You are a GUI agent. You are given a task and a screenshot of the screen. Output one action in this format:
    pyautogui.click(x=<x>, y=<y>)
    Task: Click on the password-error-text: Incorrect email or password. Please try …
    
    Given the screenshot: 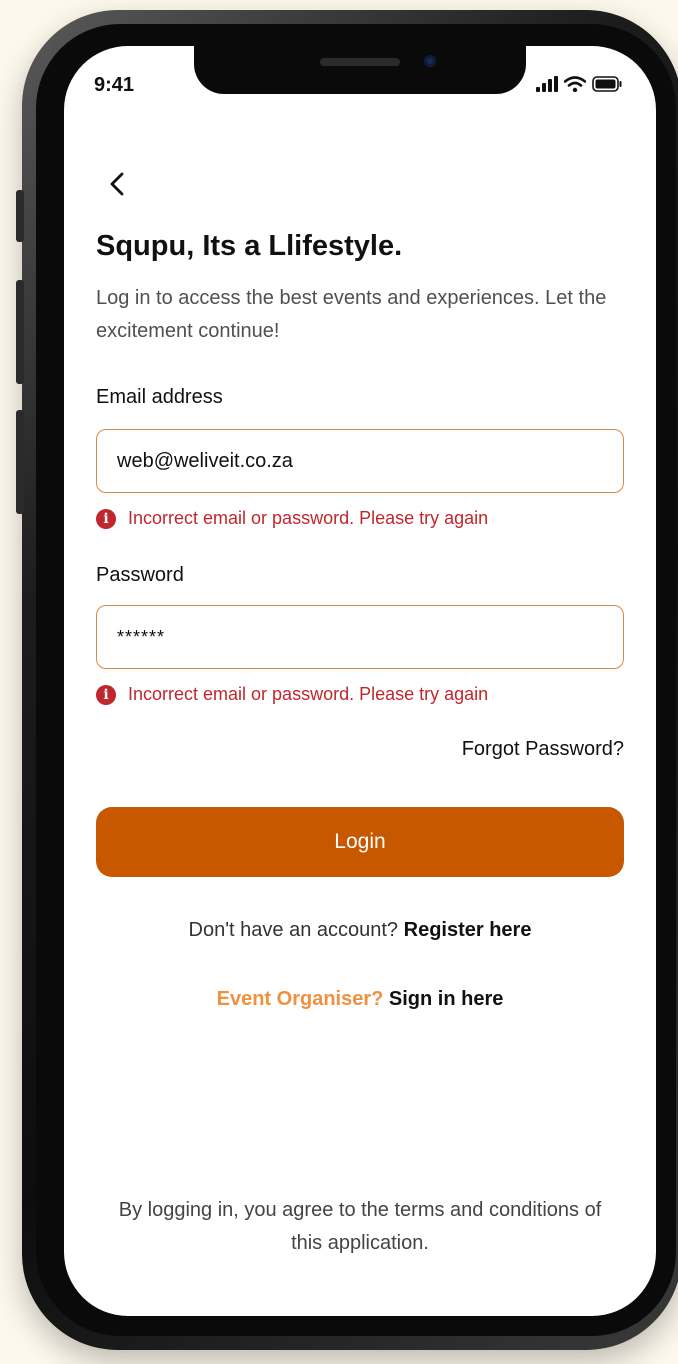 What is the action you would take?
    pyautogui.click(x=308, y=694)
    